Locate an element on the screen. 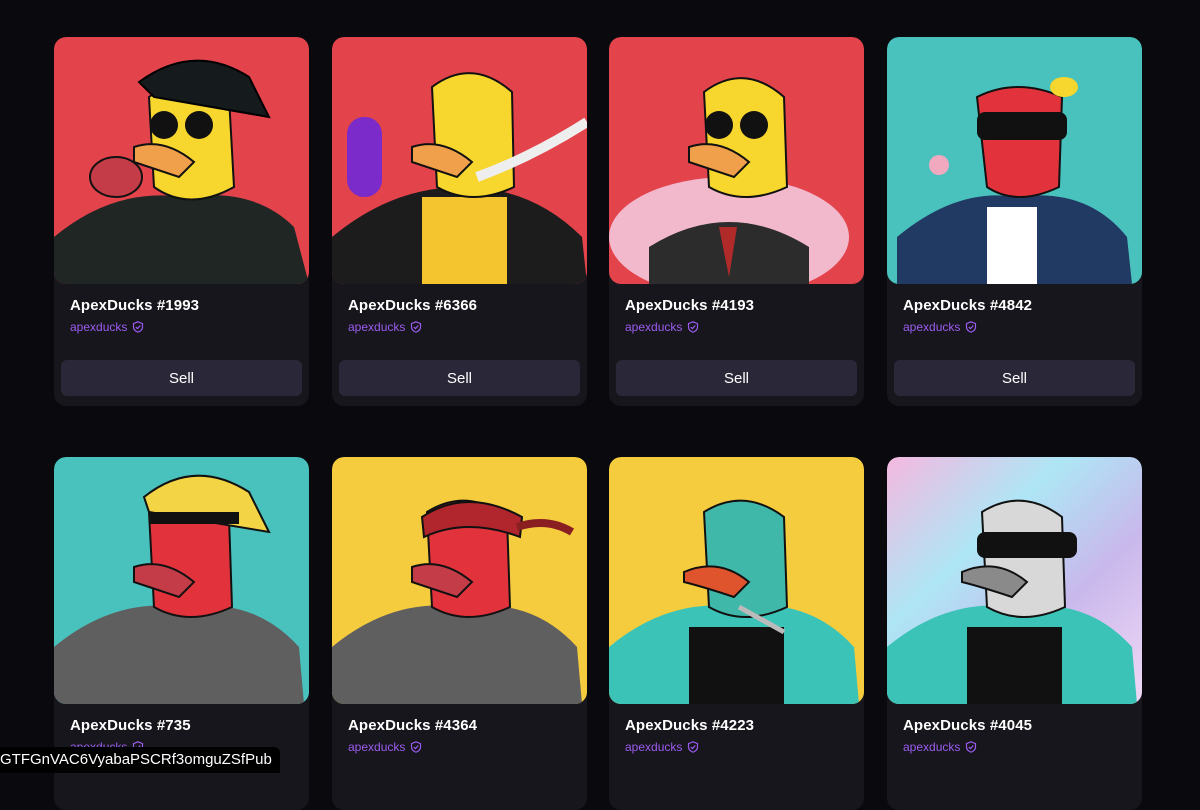 Image resolution: width=1200 pixels, height=810 pixels. nft-title: ApexDucks #4364 is located at coordinates (412, 725).